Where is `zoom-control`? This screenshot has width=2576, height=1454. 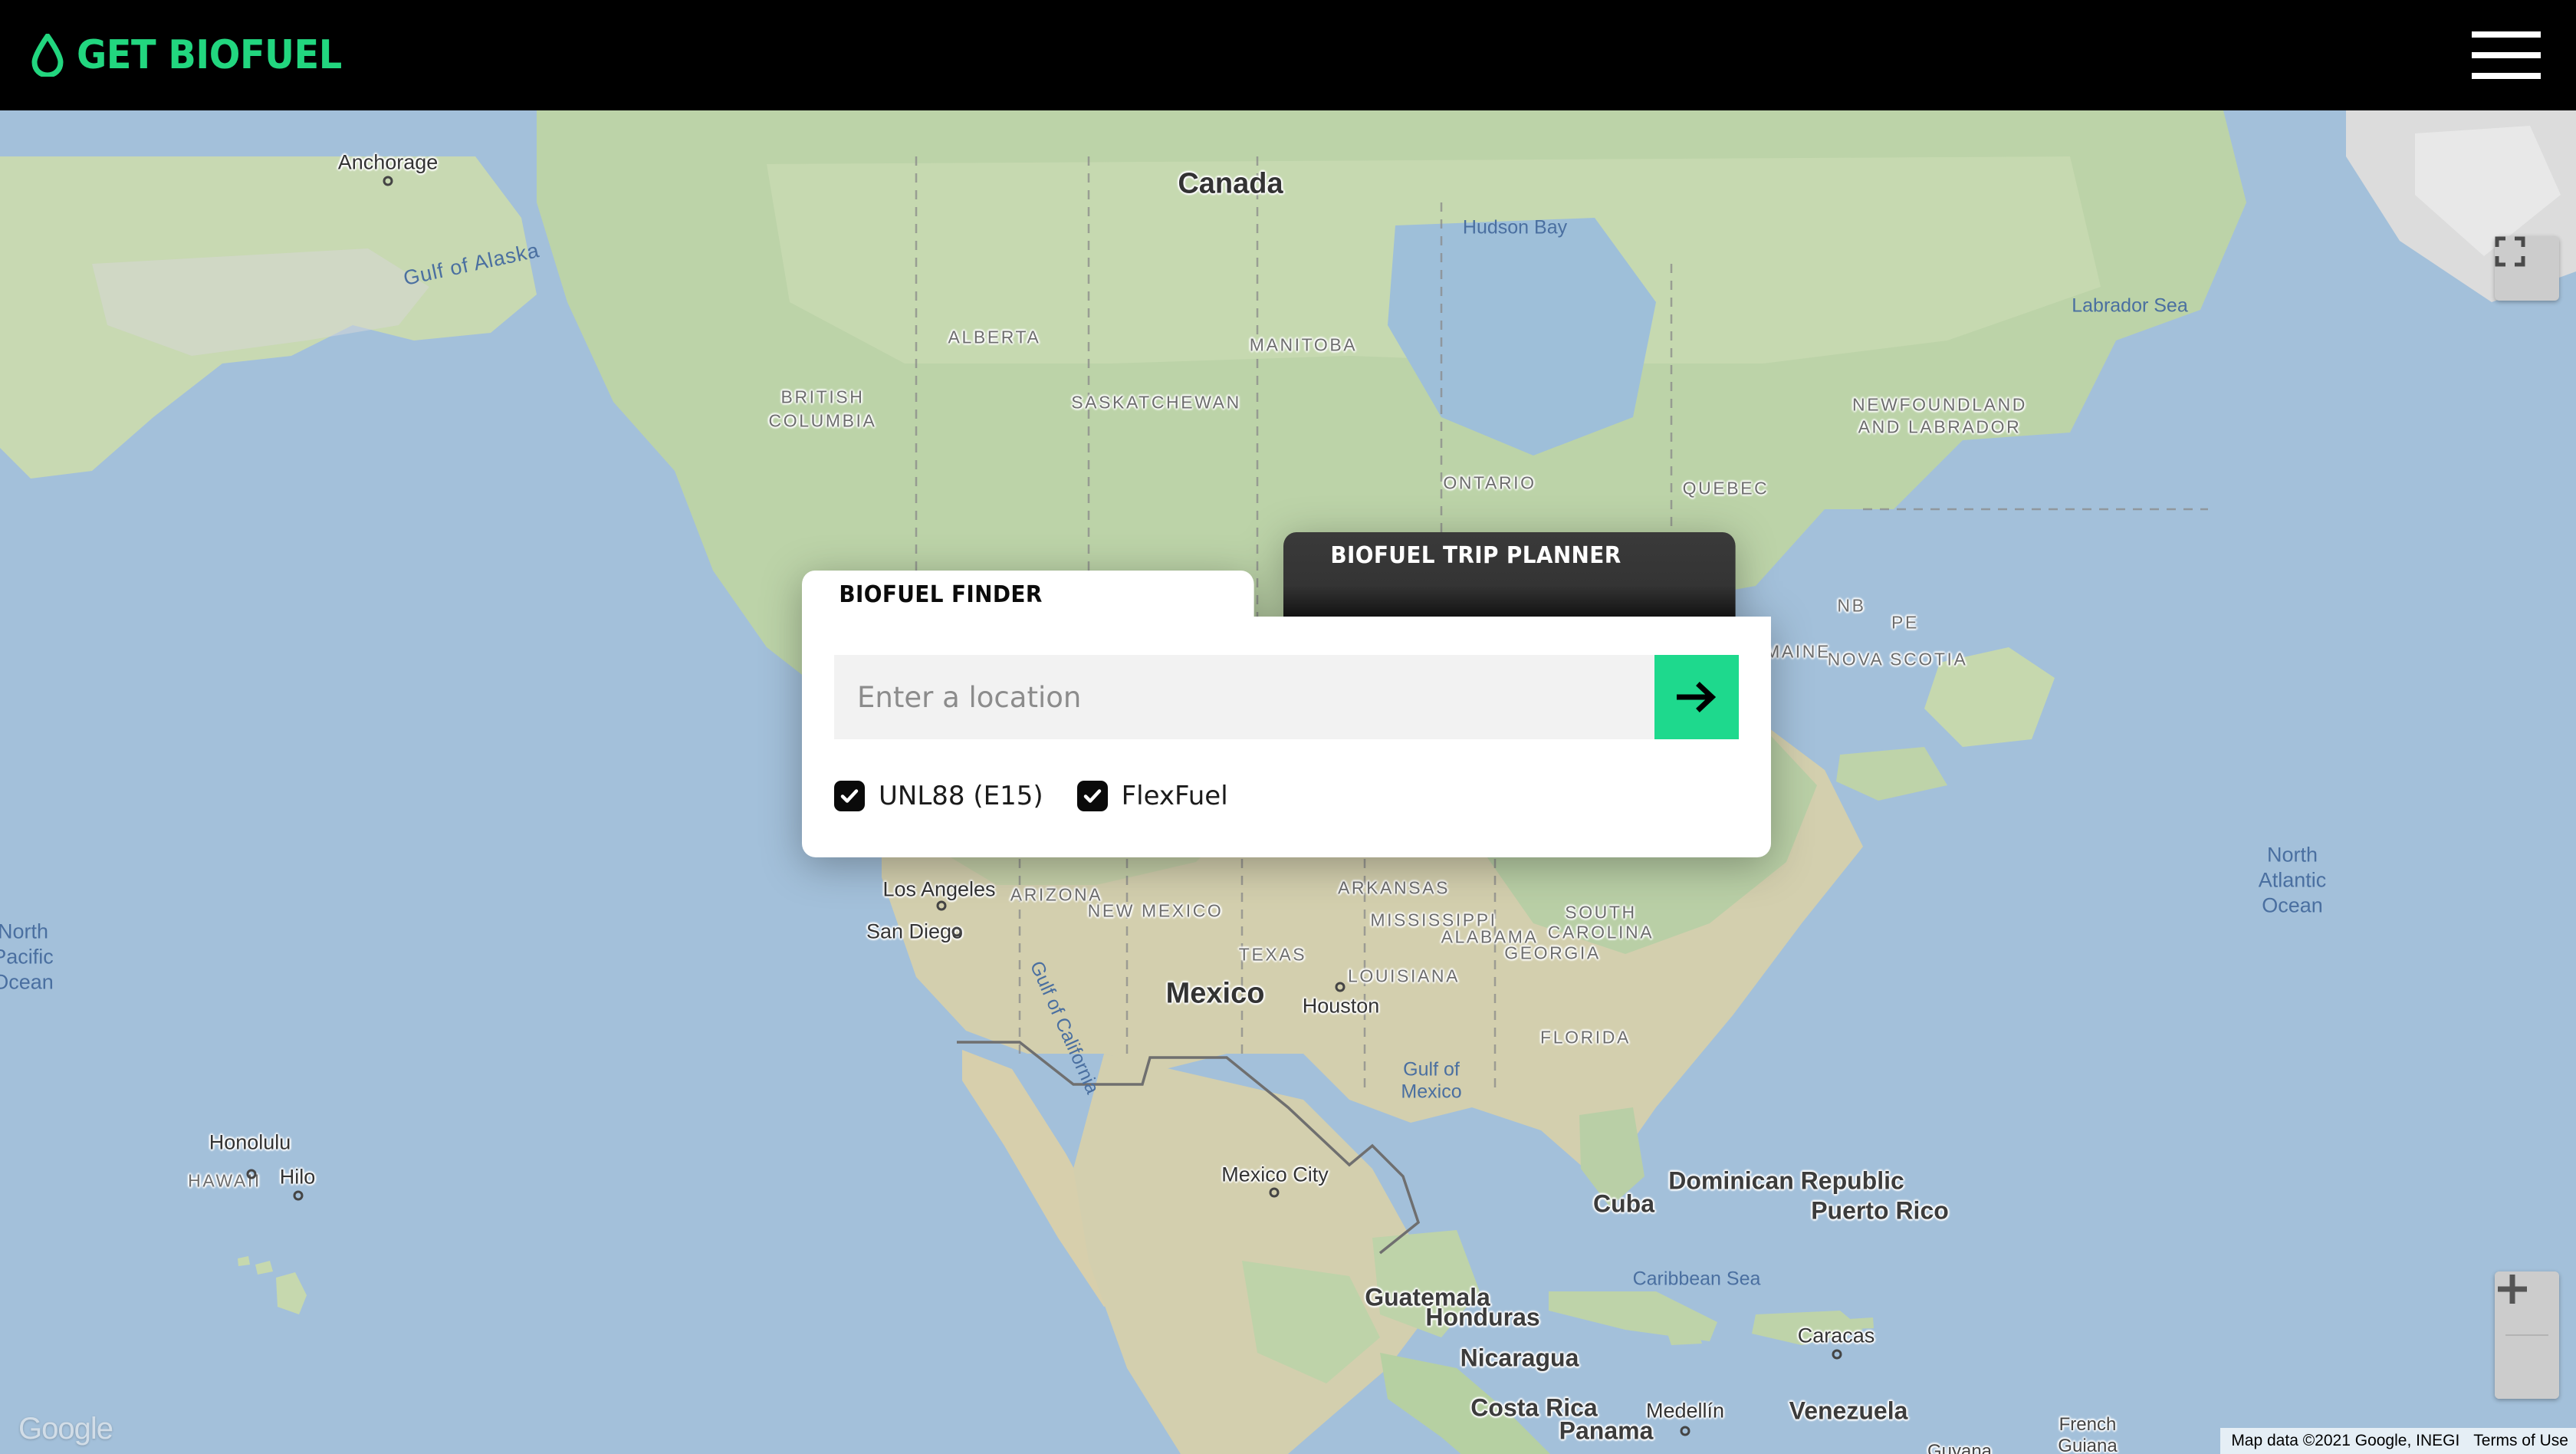 zoom-control is located at coordinates (2527, 1335).